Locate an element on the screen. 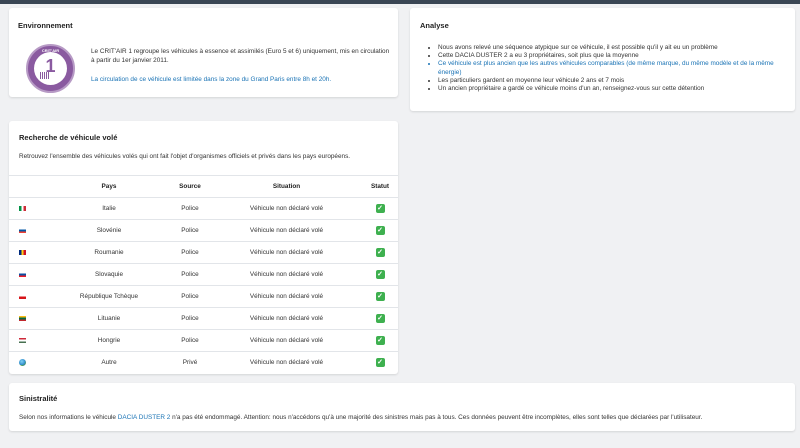 This screenshot has height=448, width=800. table-row: Hongrie Police Véhicule non déclaré volé ✓ is located at coordinates (203, 340).